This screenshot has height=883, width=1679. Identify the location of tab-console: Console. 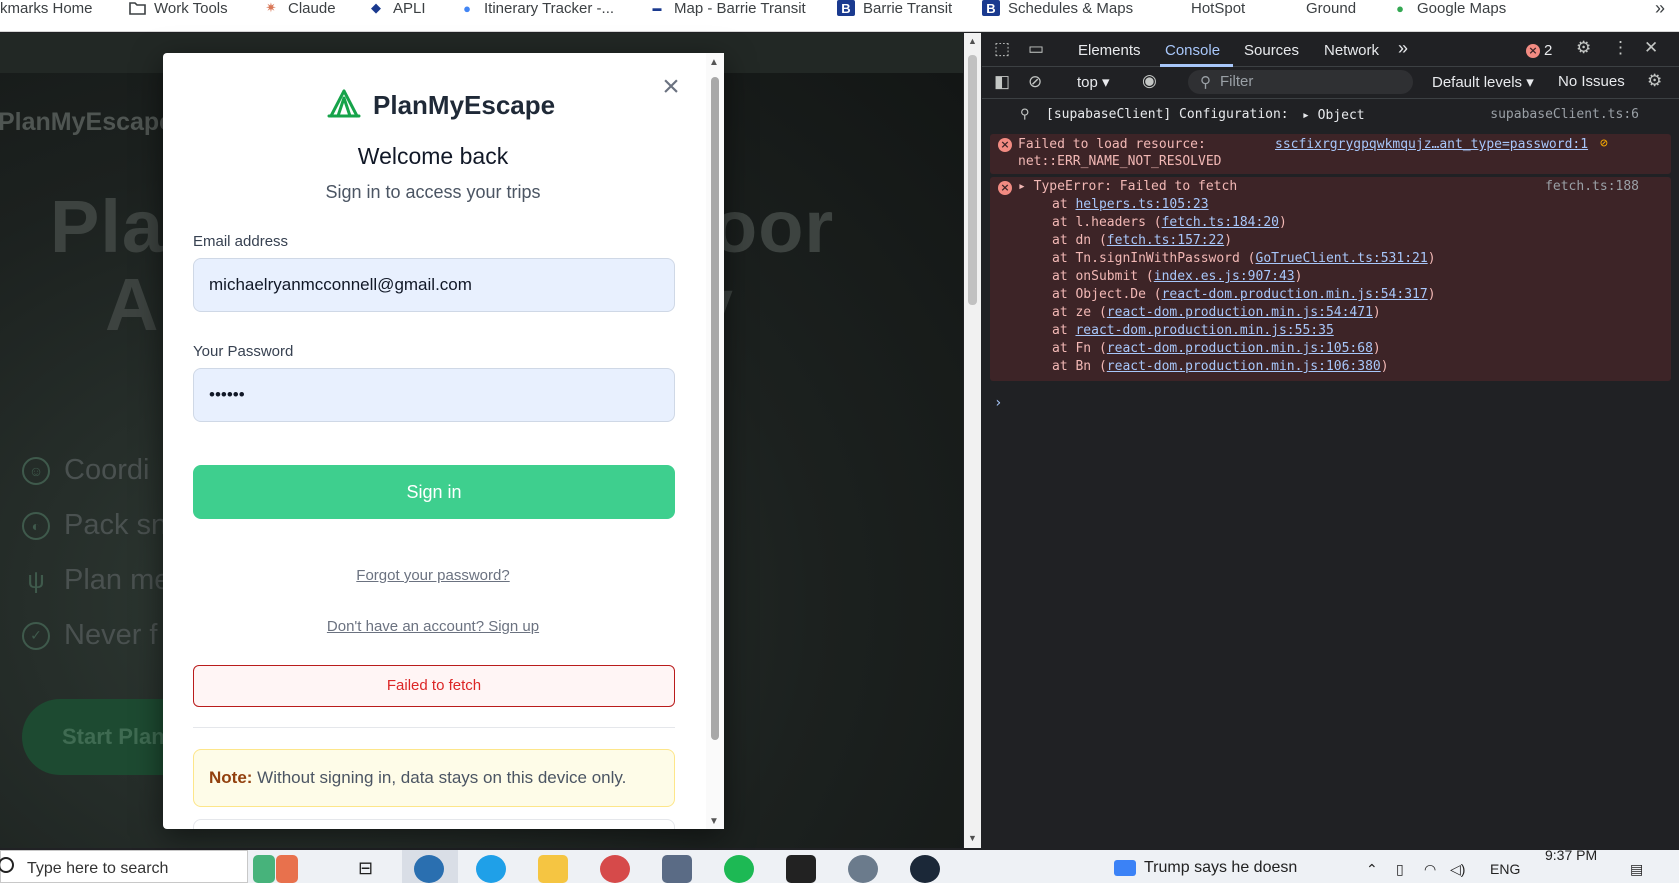
(1192, 50).